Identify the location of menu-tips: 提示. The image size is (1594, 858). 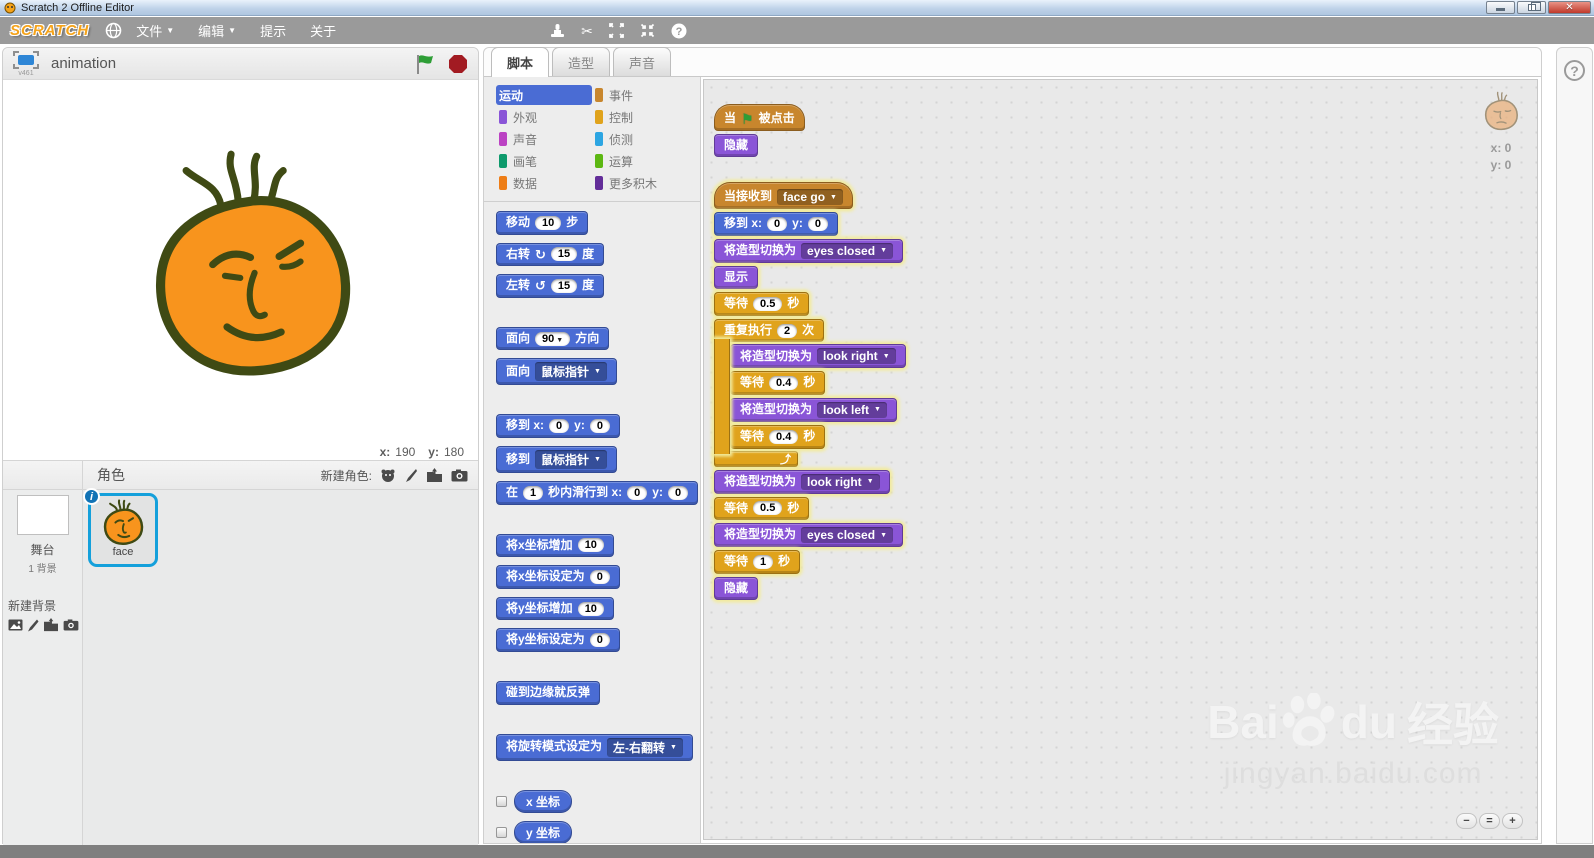
(273, 30).